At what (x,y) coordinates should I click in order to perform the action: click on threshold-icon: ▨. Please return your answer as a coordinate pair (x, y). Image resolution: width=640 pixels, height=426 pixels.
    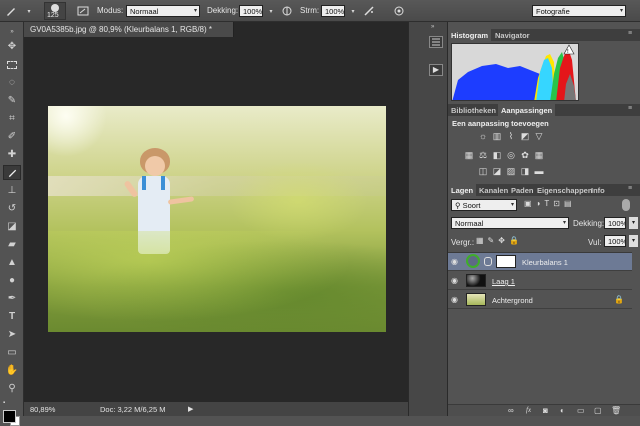
    Looking at the image, I should click on (511, 171).